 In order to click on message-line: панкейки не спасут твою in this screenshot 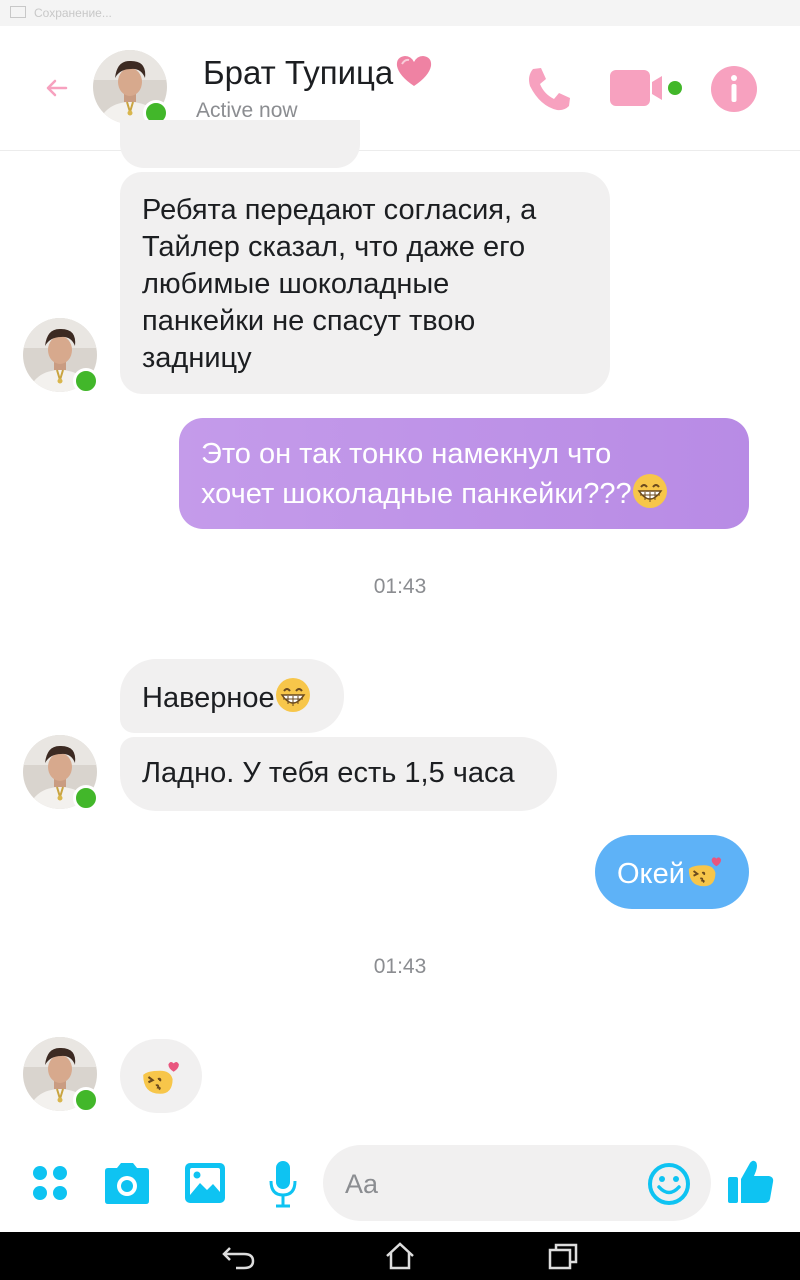, I will do `click(309, 321)`.